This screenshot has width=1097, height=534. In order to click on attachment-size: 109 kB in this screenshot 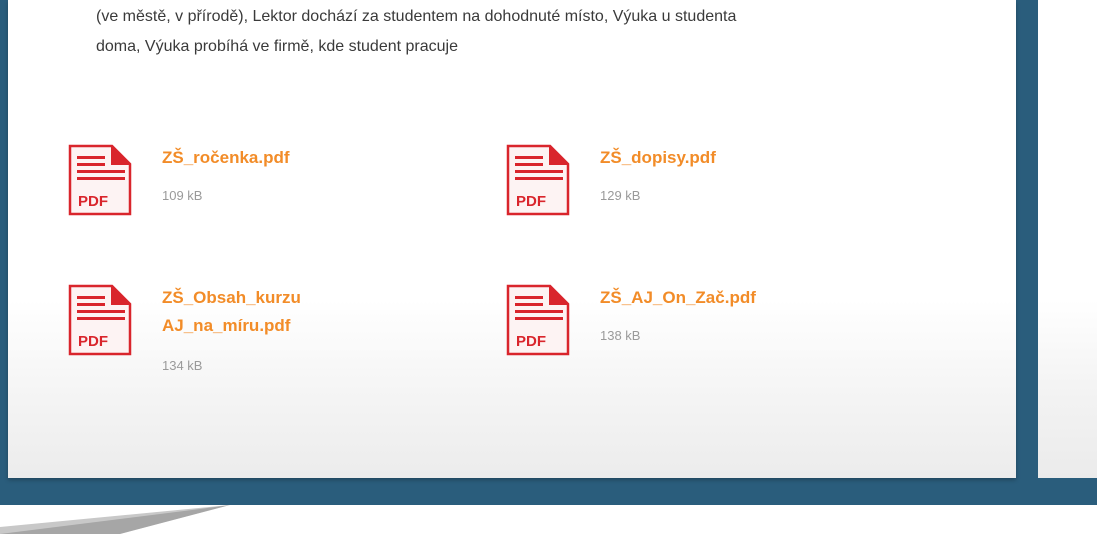, I will do `click(182, 195)`.